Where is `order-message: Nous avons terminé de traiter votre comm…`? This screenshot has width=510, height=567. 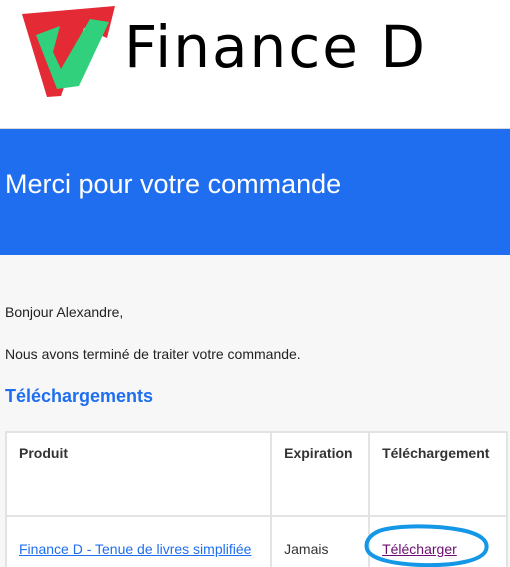
order-message: Nous avons terminé de traiter votre comm… is located at coordinates (153, 354).